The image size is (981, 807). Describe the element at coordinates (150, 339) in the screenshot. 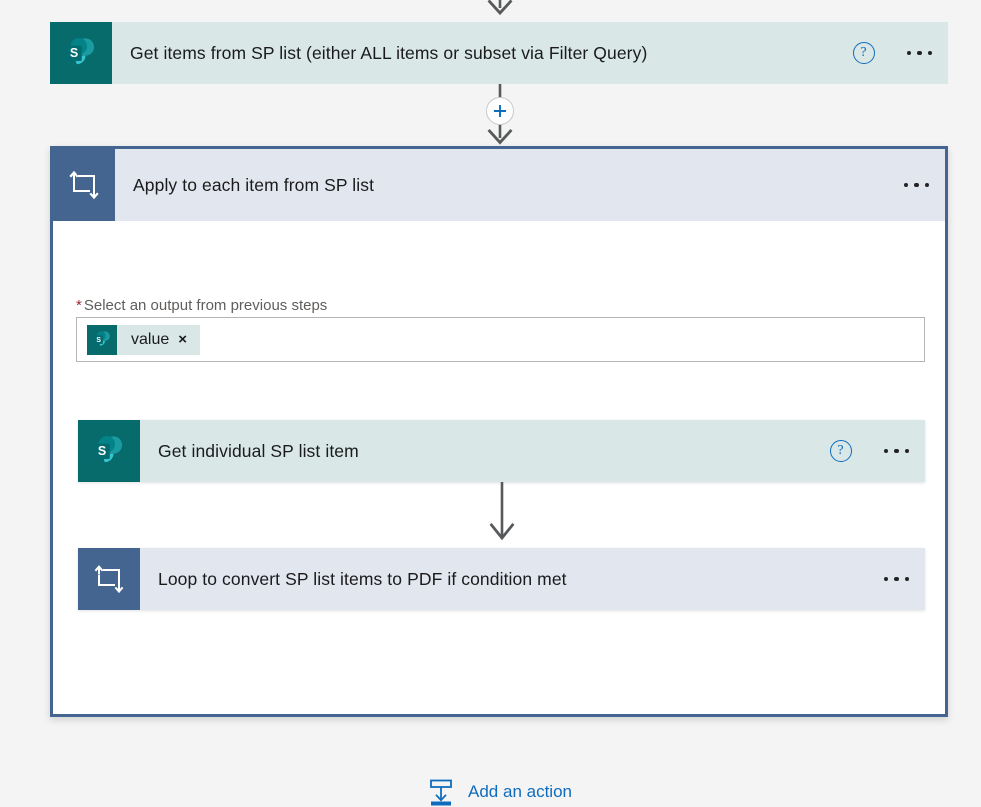

I see `token-label: value` at that location.